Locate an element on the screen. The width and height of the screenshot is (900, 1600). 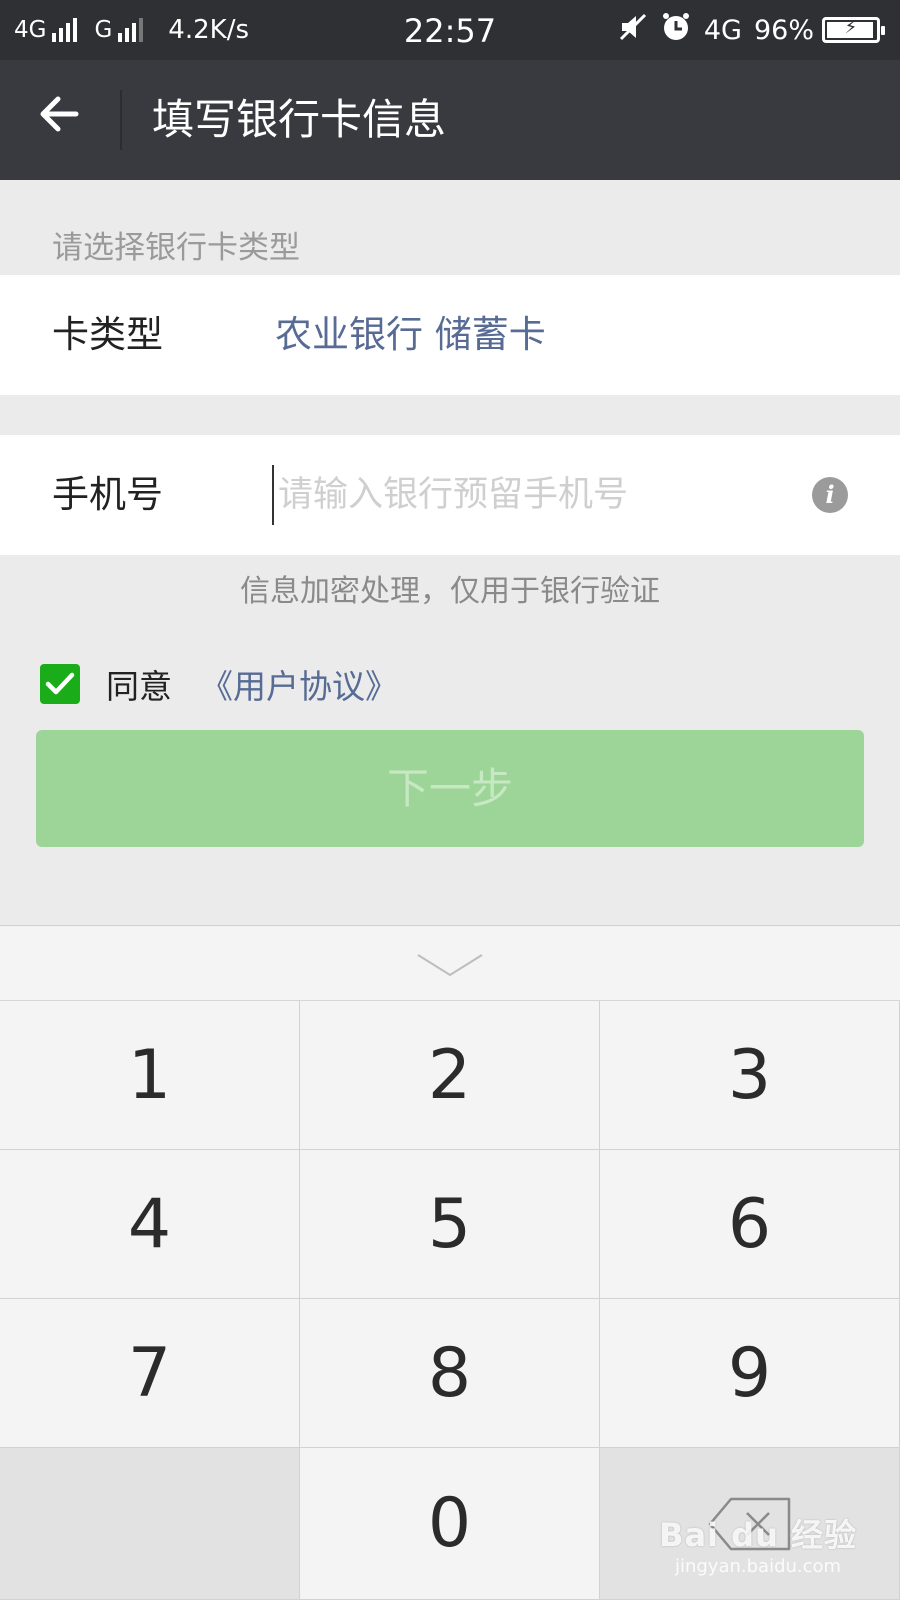
agree-checkbox is located at coordinates (60, 684).